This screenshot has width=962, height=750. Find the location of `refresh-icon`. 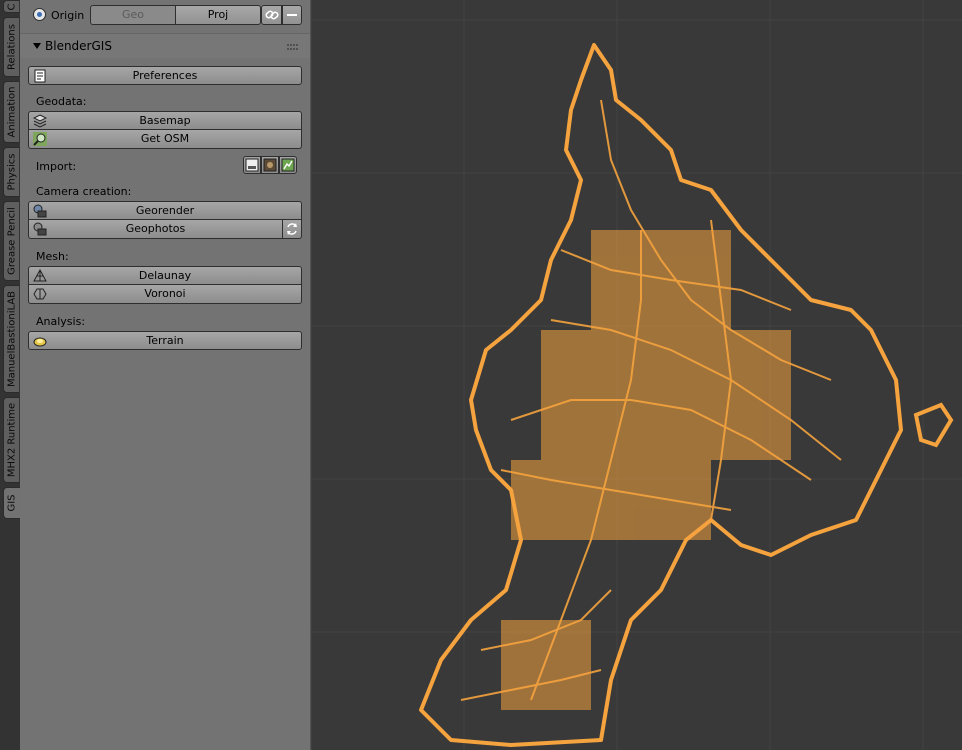

refresh-icon is located at coordinates (292, 229).